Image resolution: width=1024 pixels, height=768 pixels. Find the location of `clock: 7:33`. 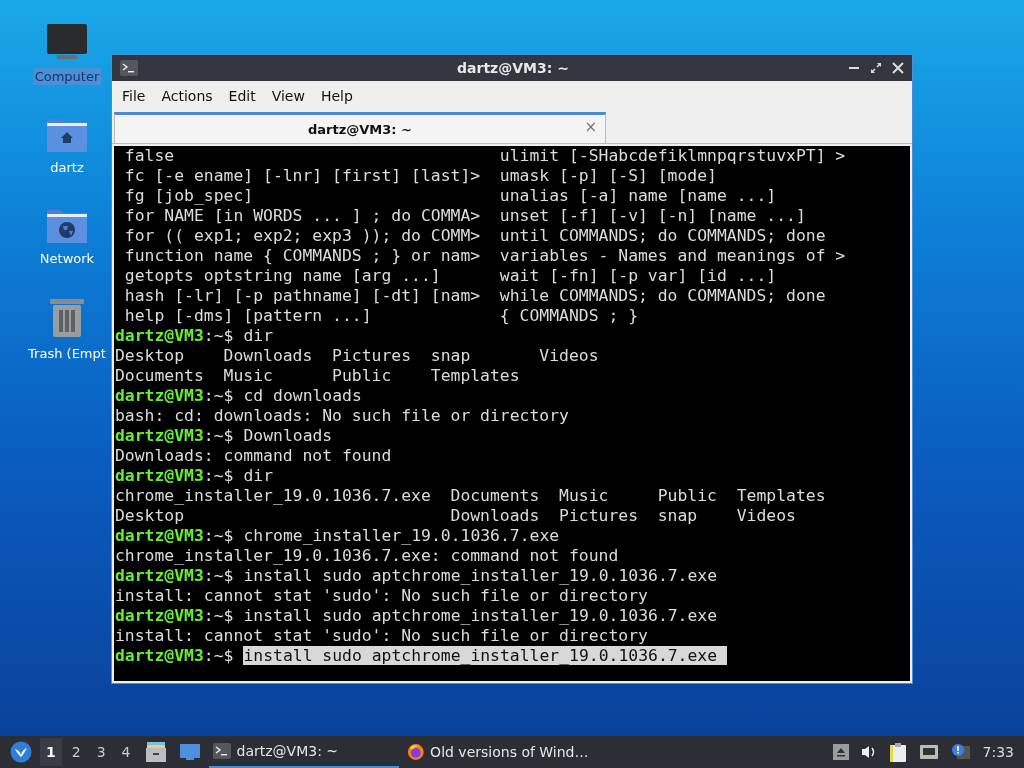

clock: 7:33 is located at coordinates (998, 752).